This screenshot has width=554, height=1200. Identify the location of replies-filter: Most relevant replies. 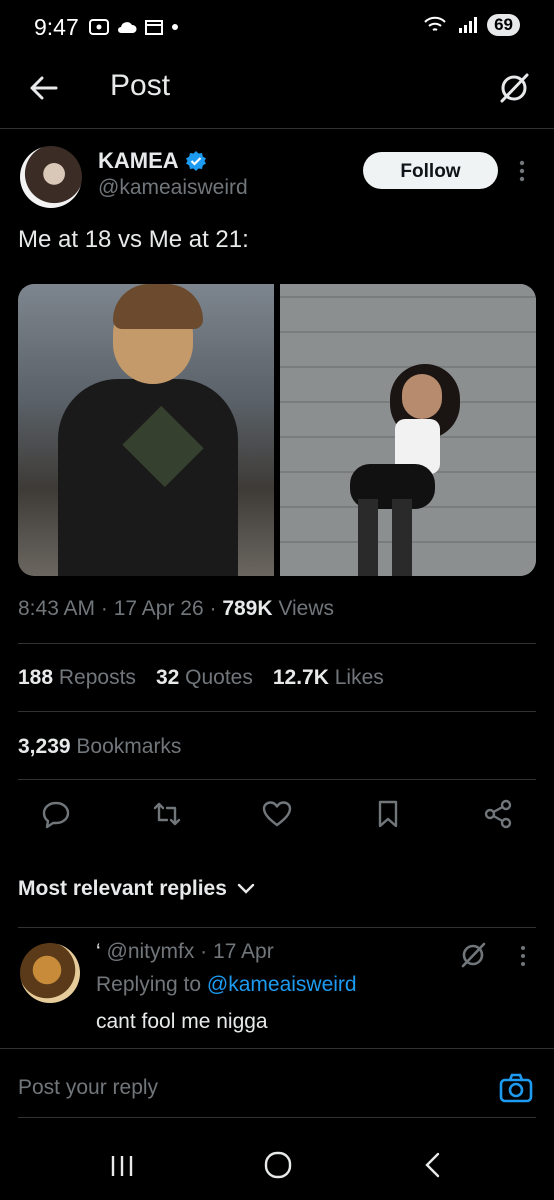
(136, 889).